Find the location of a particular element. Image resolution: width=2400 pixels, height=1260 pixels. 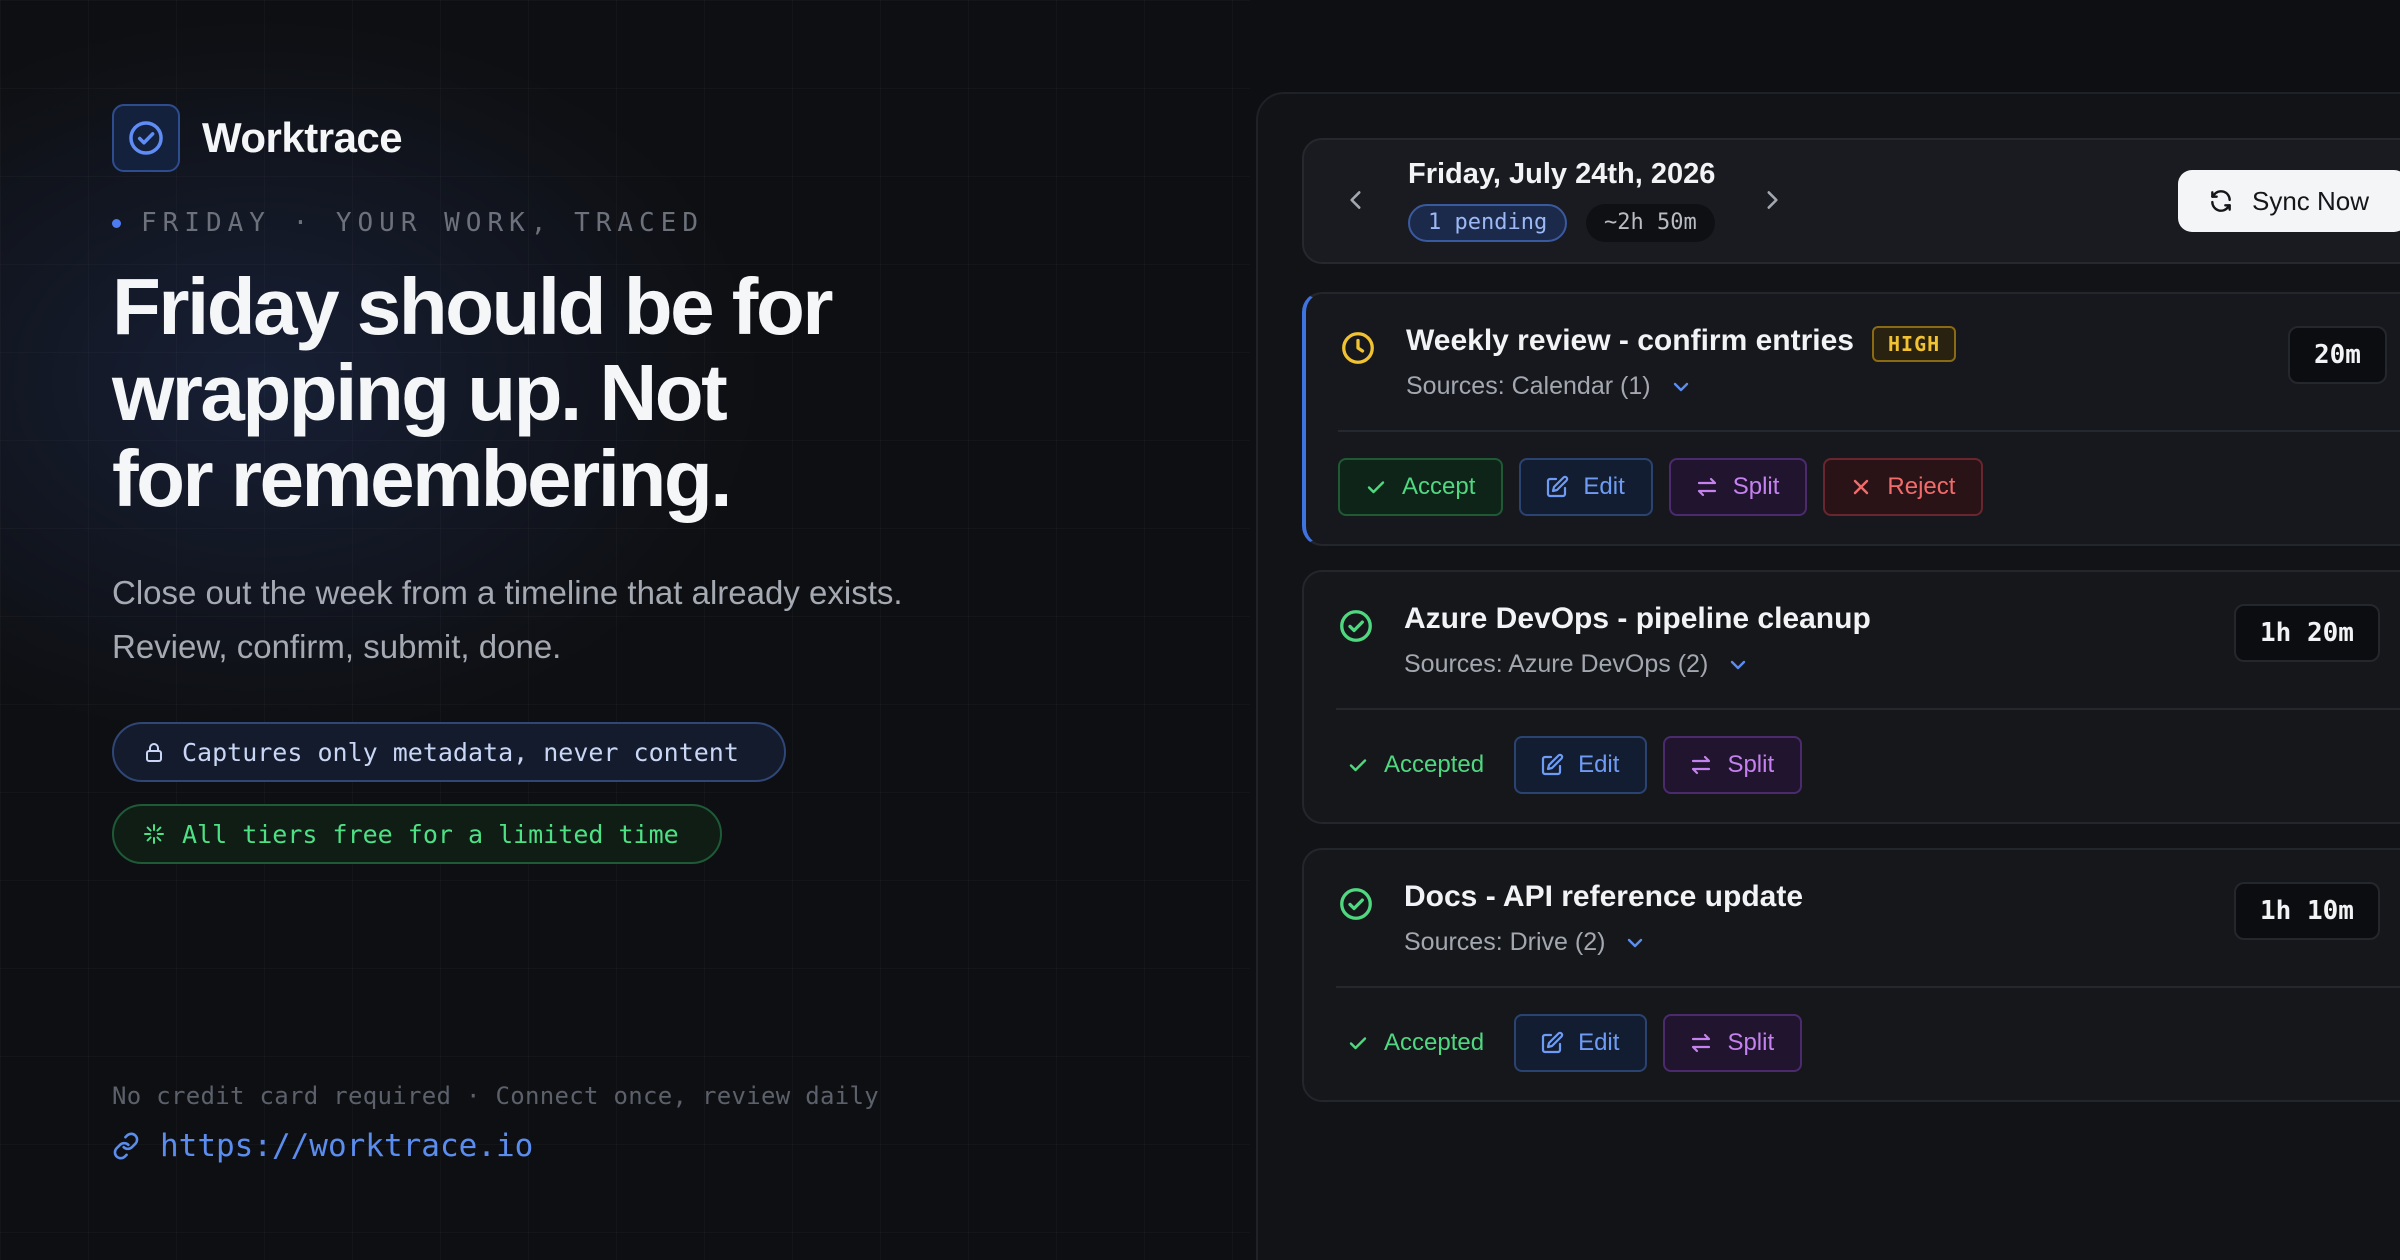

clock-icon is located at coordinates (1358, 350).